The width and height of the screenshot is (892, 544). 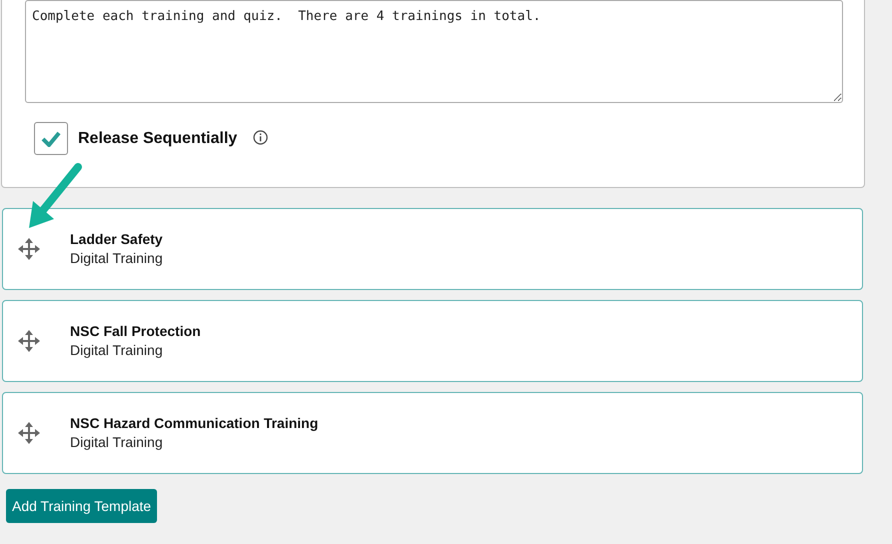 I want to click on info-icon, so click(x=260, y=137).